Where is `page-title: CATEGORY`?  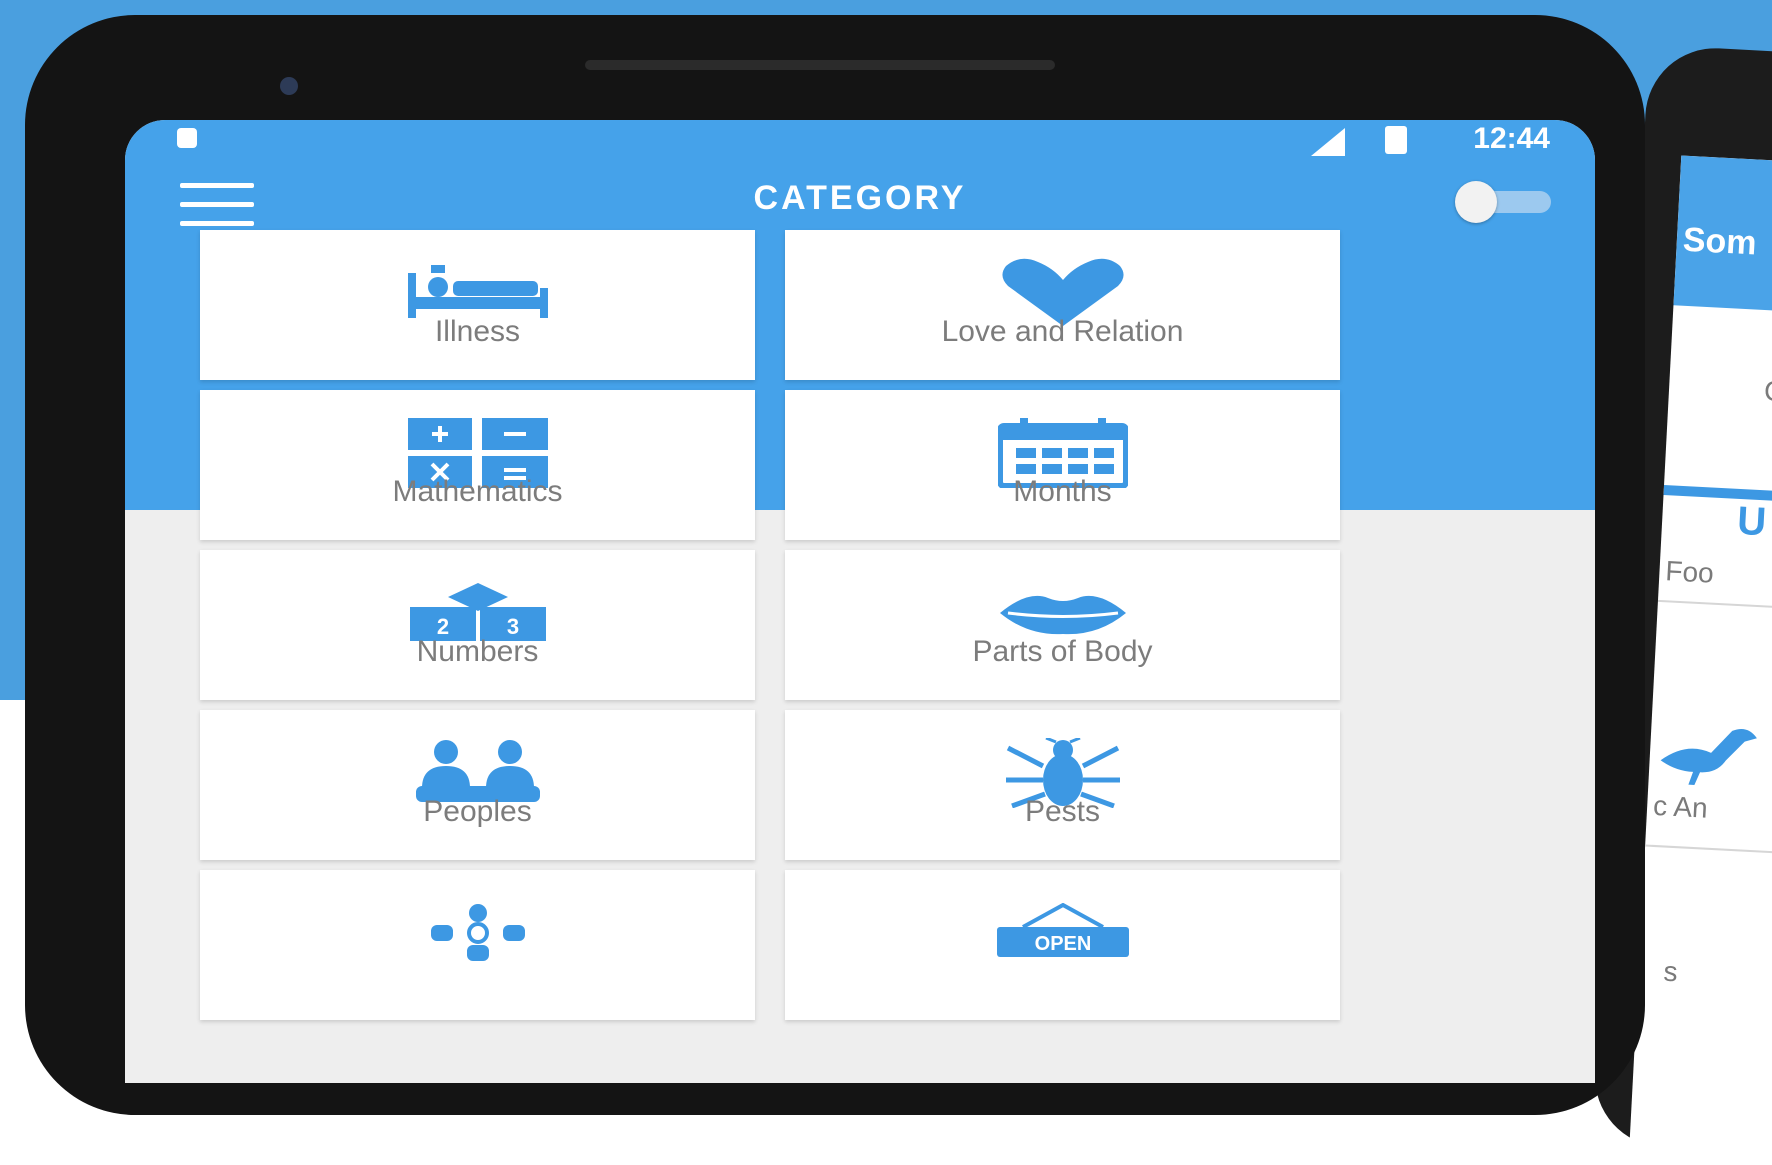 page-title: CATEGORY is located at coordinates (860, 198).